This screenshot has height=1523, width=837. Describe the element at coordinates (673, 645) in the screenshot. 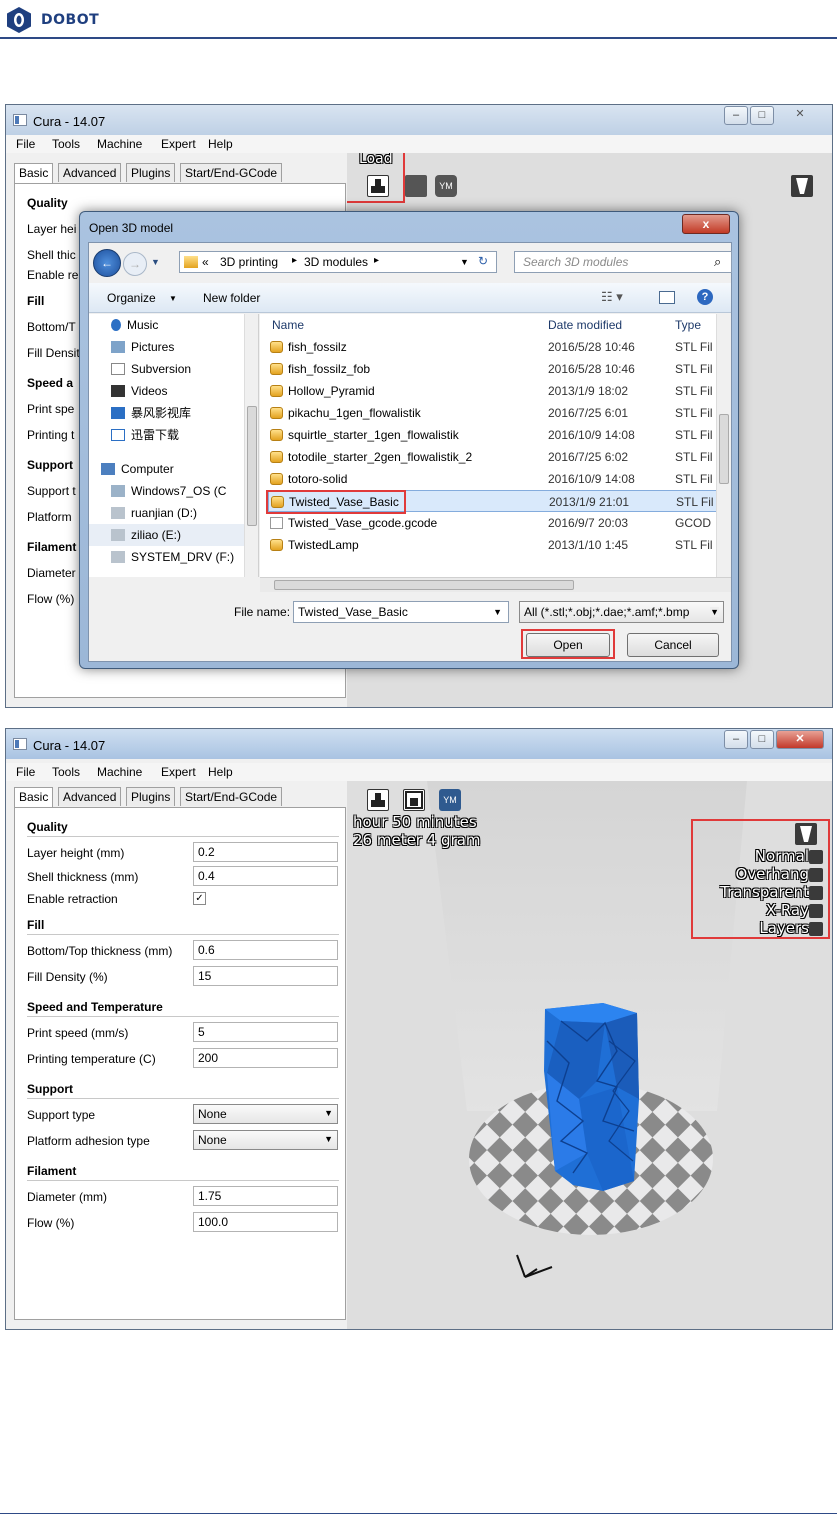

I see `cancel-button: Cancel` at that location.